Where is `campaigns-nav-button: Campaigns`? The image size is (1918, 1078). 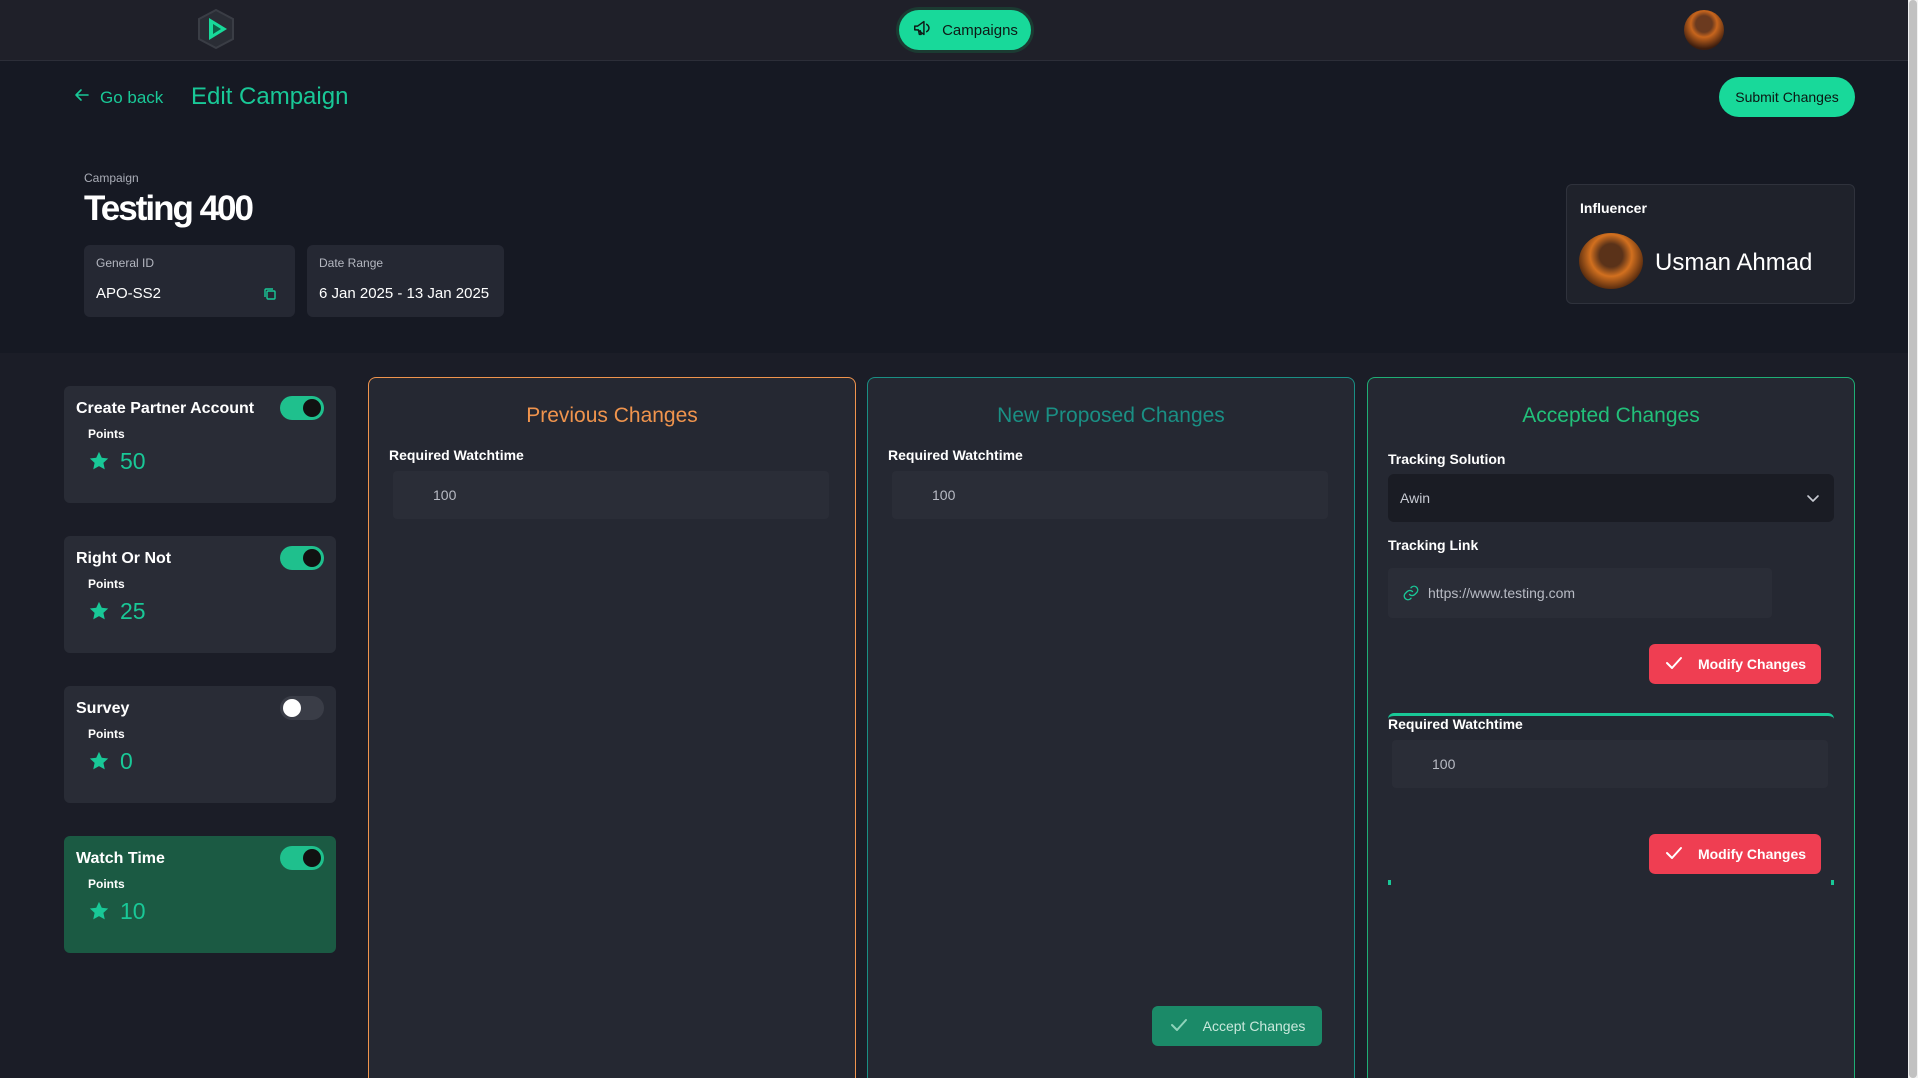
campaigns-nav-button: Campaigns is located at coordinates (965, 30).